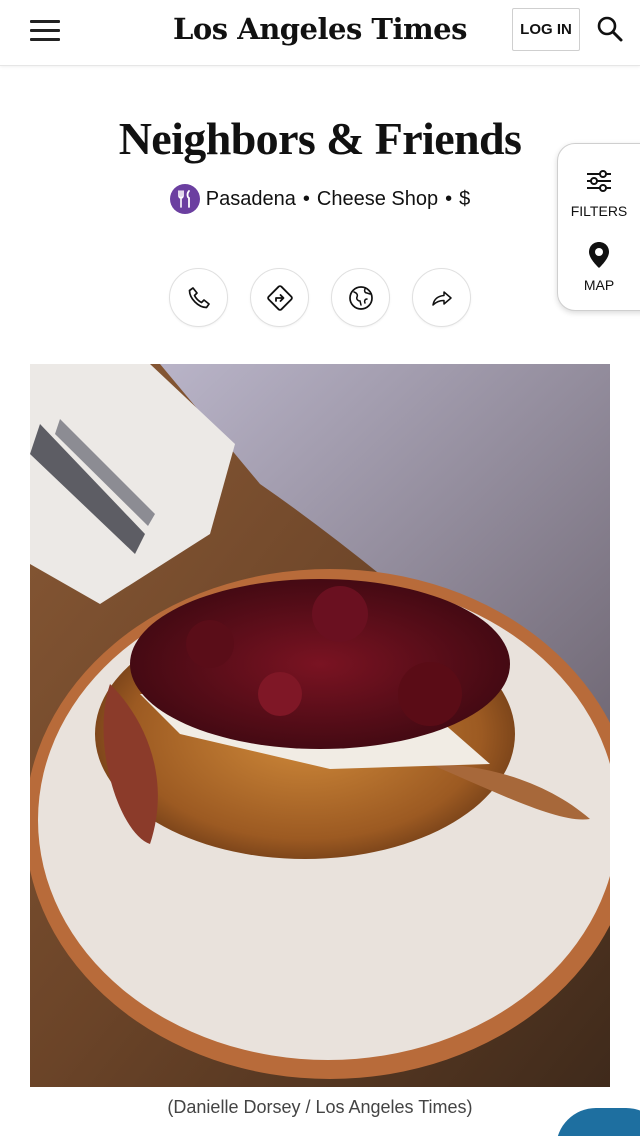 Image resolution: width=640 pixels, height=1136 pixels. I want to click on share-icon, so click(441, 298).